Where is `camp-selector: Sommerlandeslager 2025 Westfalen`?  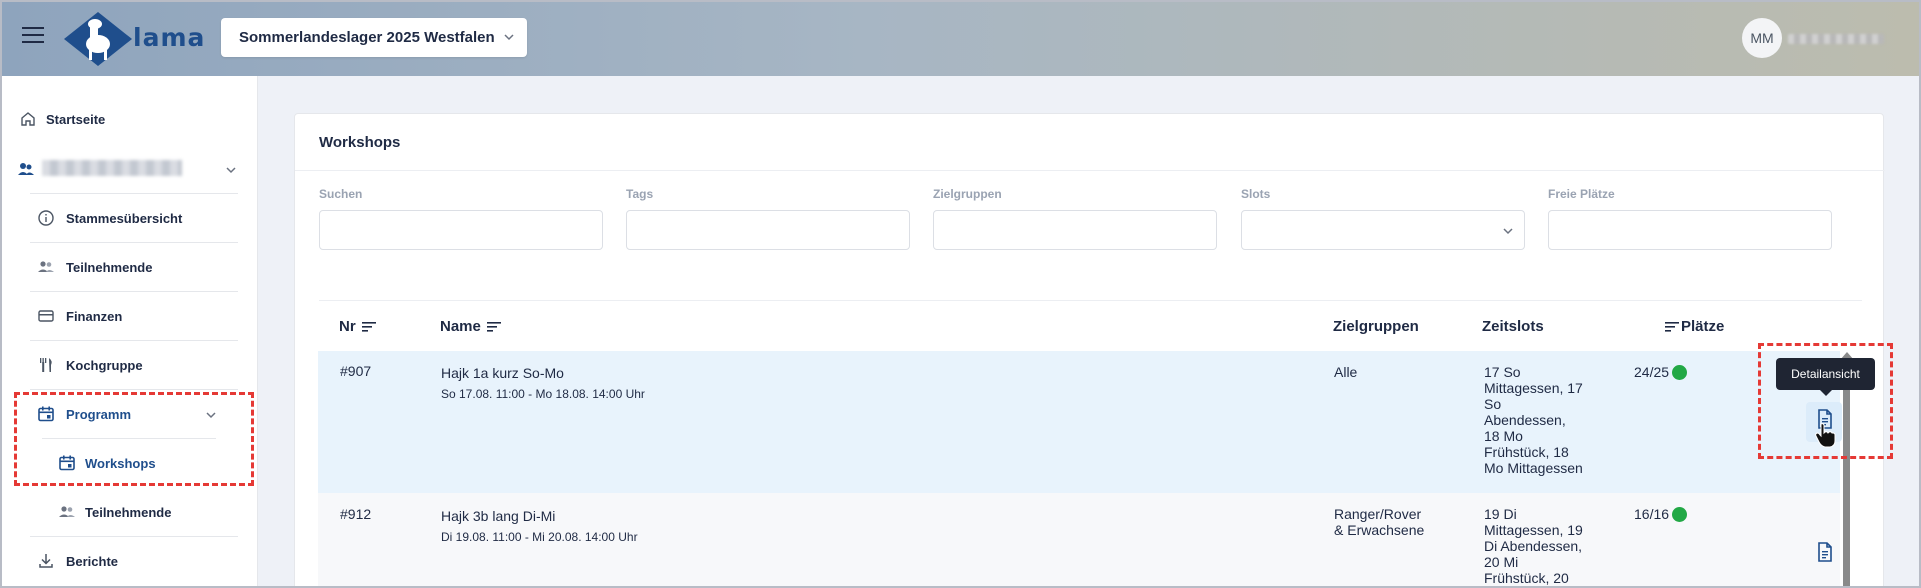
camp-selector: Sommerlandeslager 2025 Westfalen is located at coordinates (374, 37).